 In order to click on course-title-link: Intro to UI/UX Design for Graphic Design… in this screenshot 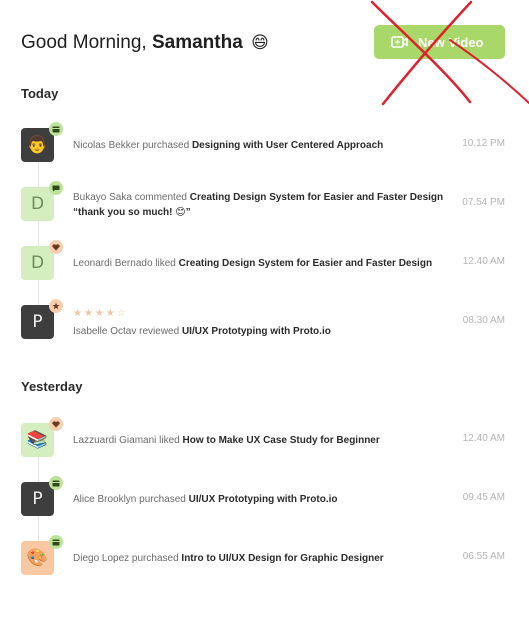, I will do `click(282, 558)`.